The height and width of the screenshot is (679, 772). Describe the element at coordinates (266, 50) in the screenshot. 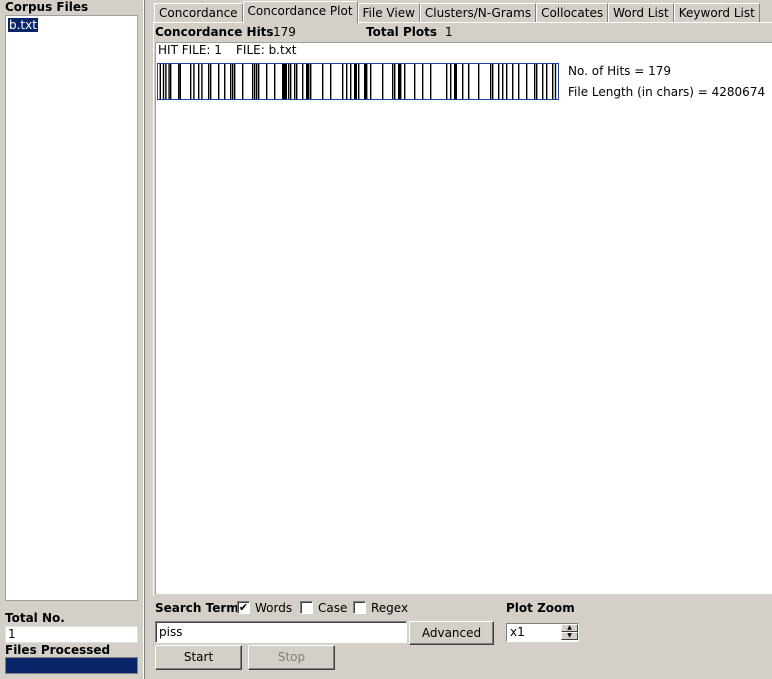

I see `plot-file-name: FILE: b.txt` at that location.